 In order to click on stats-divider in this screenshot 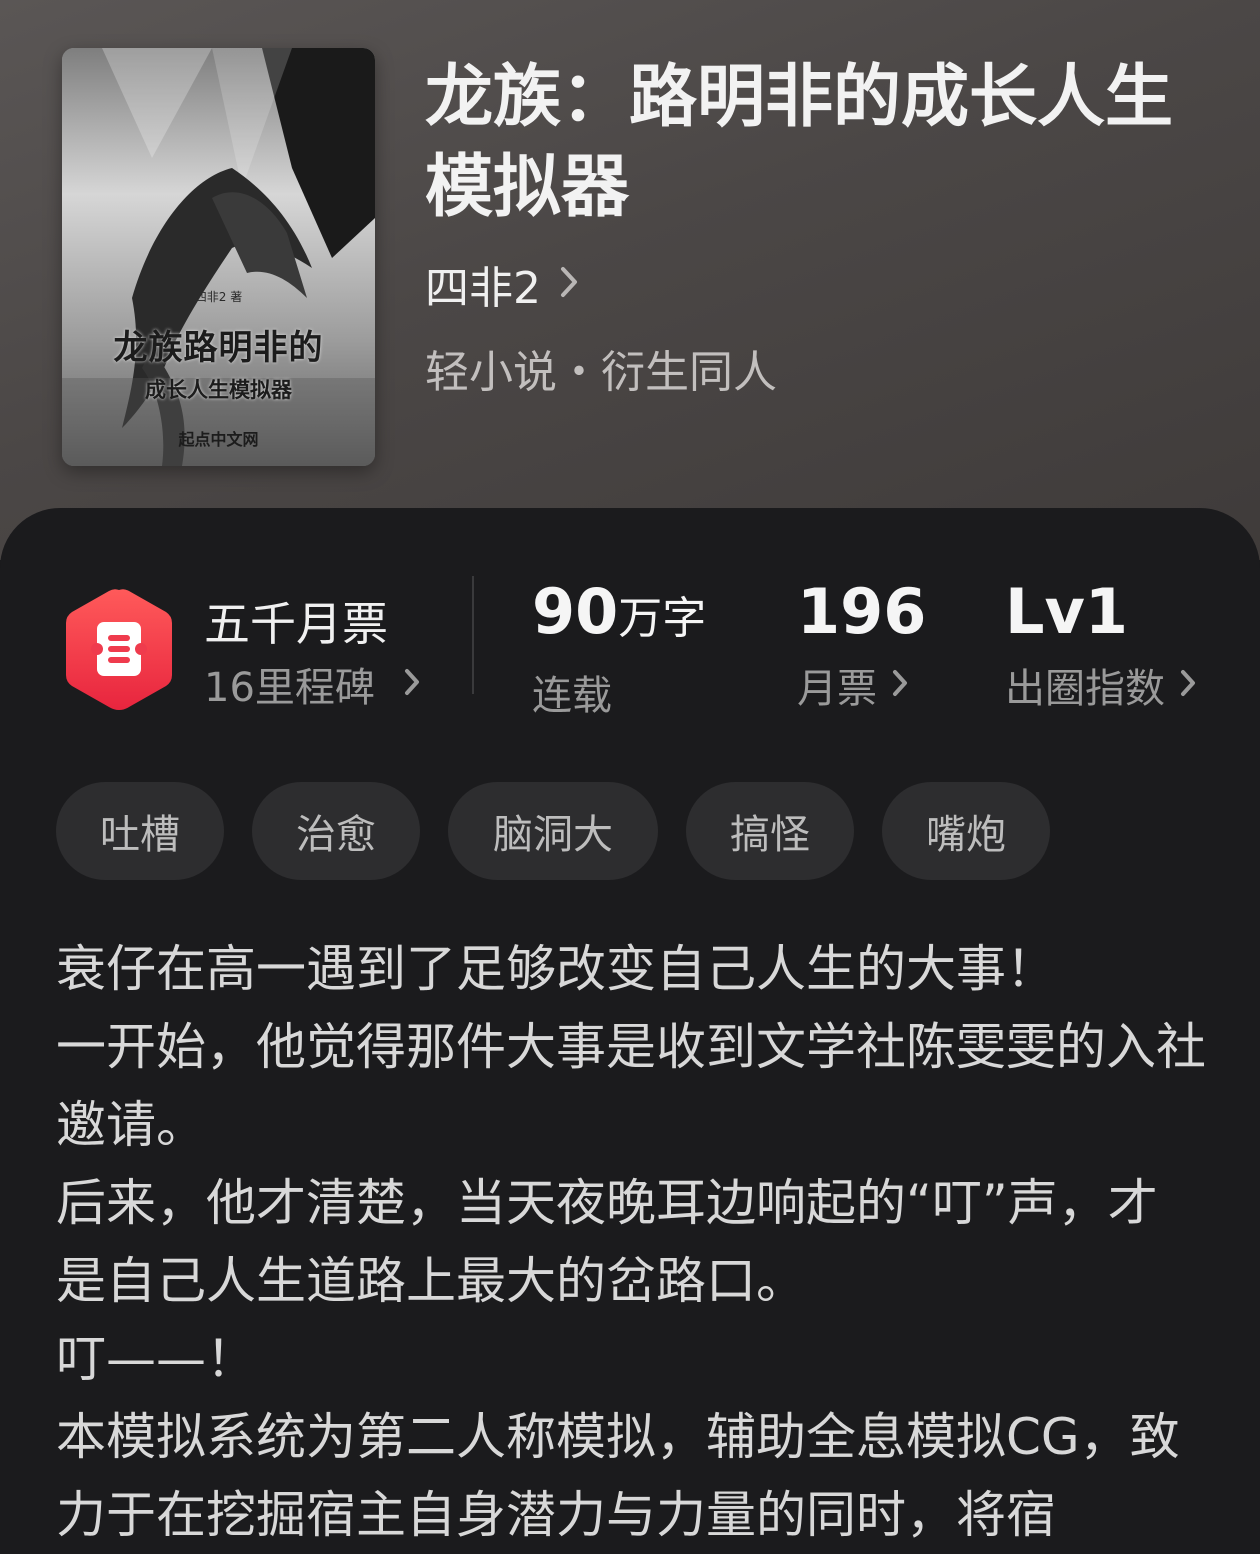, I will do `click(473, 635)`.